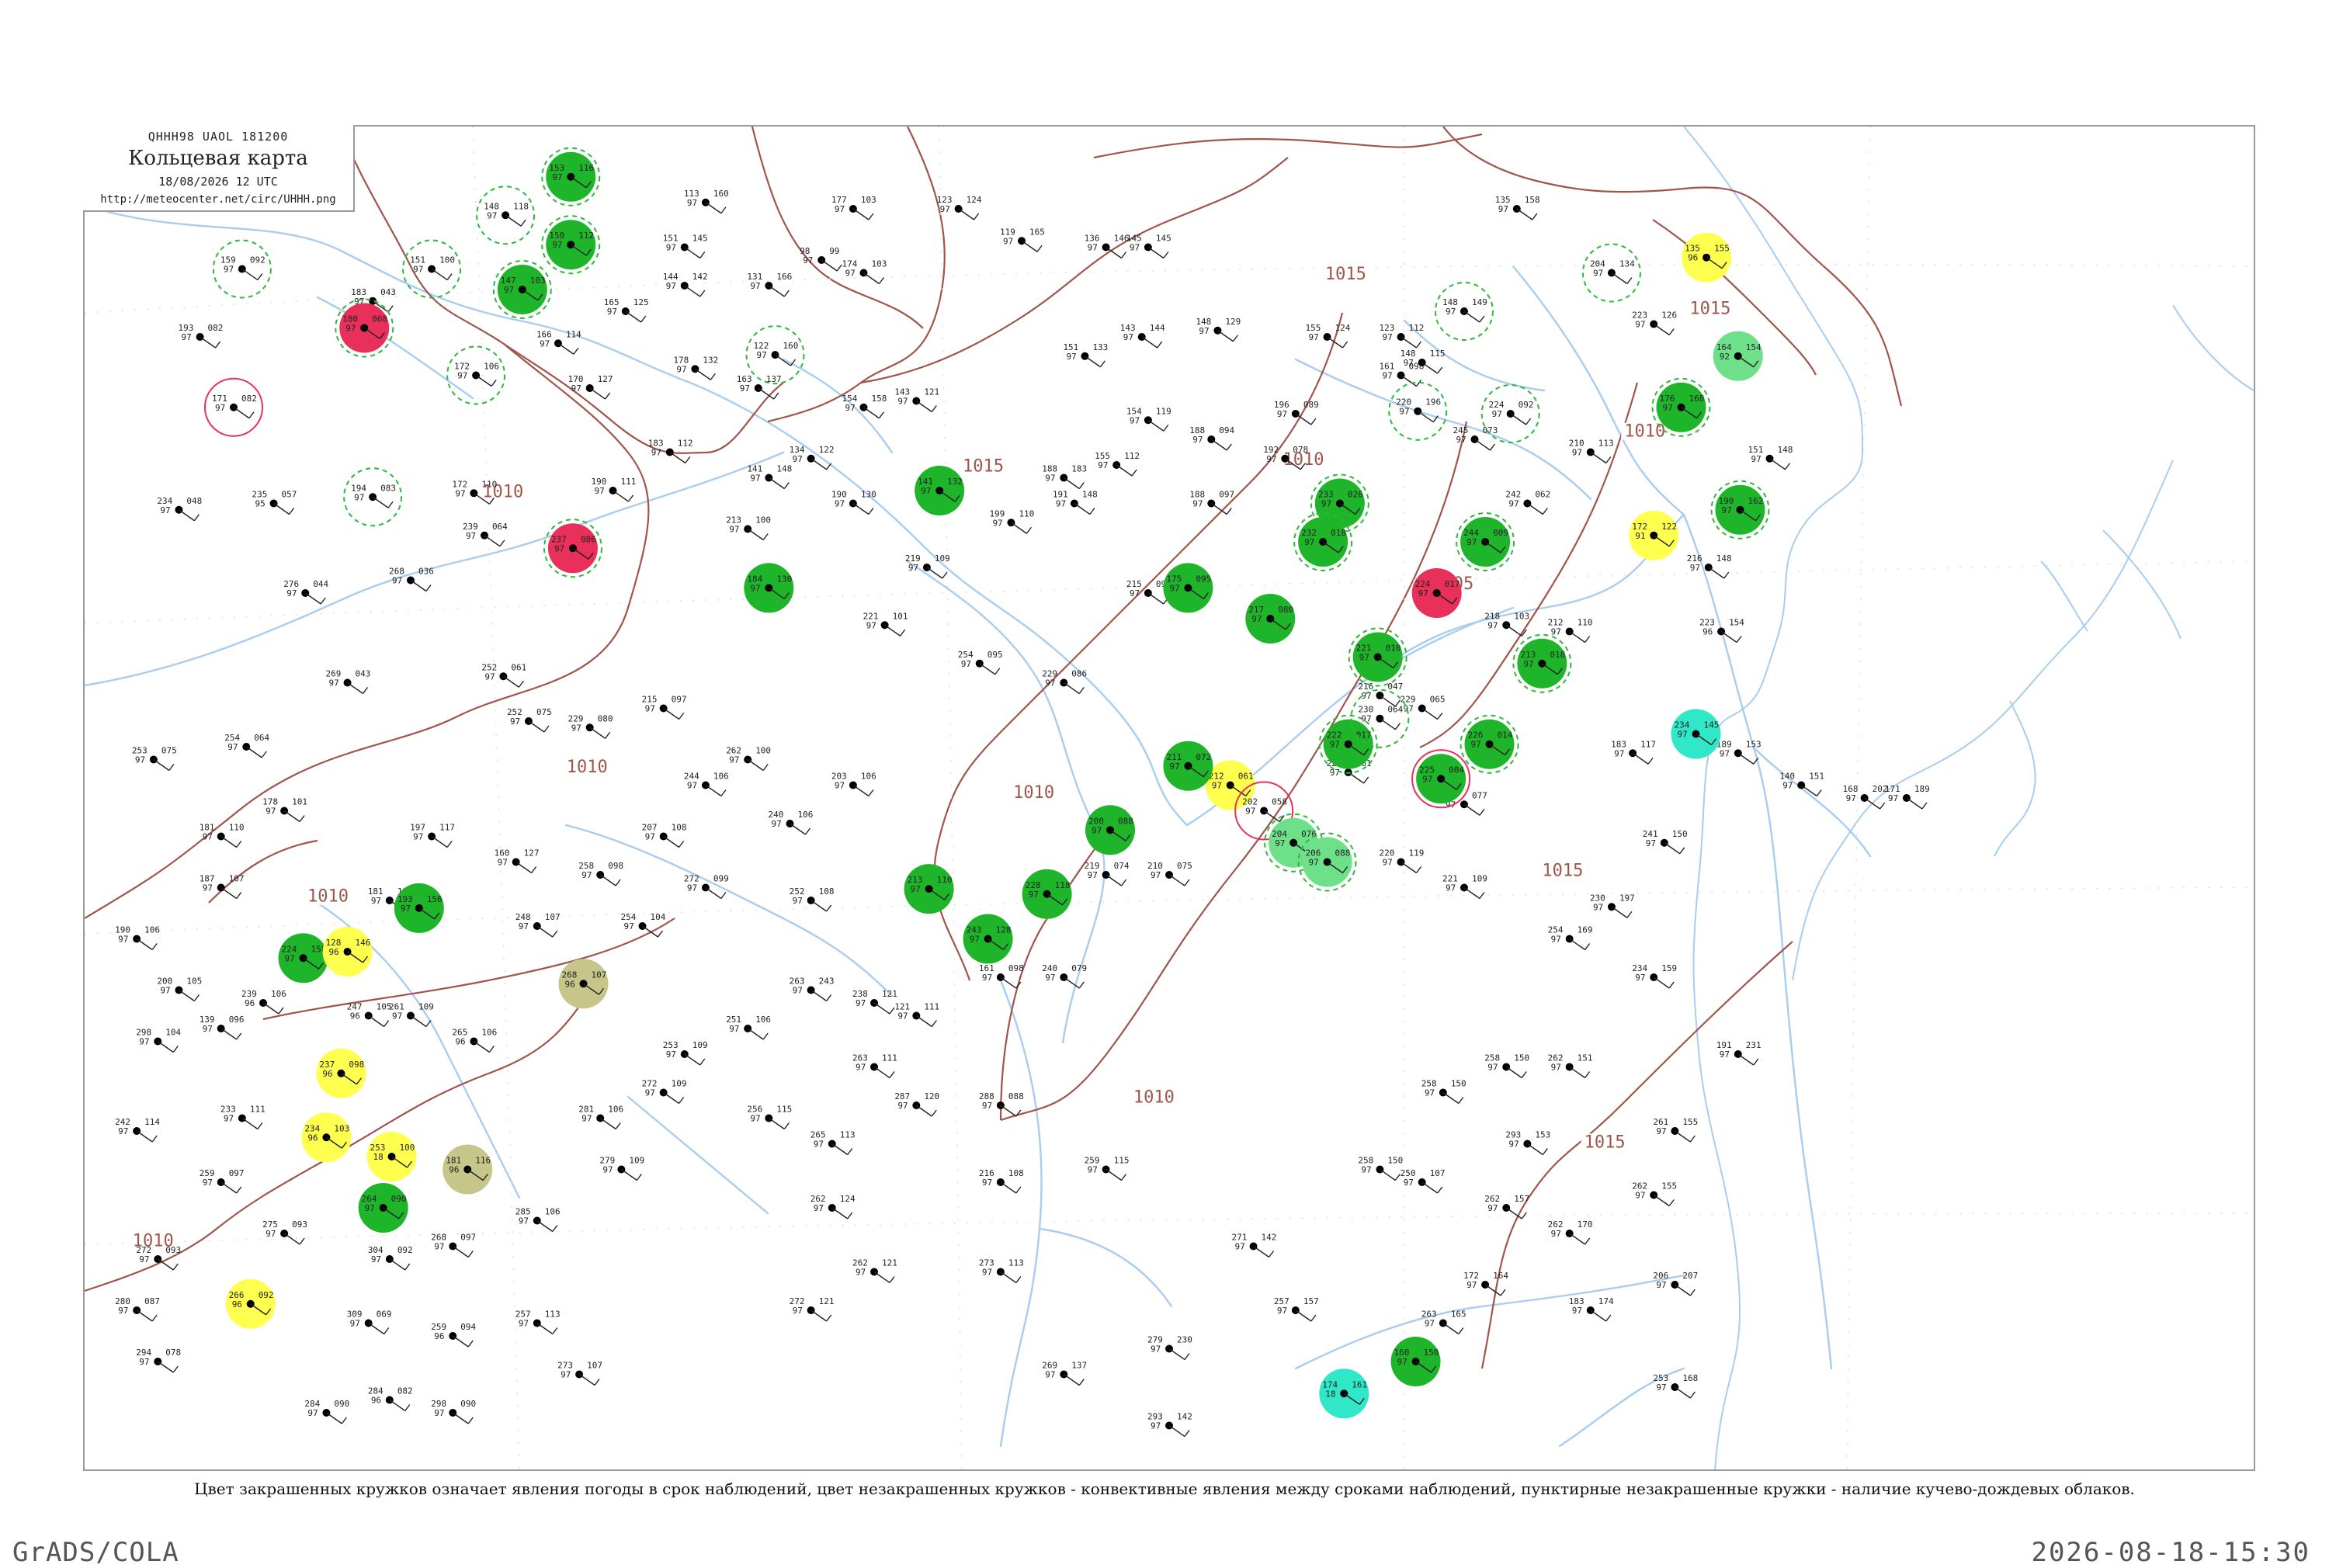  What do you see at coordinates (916, 1015) in the screenshot?
I see `station-marker: 12197111` at bounding box center [916, 1015].